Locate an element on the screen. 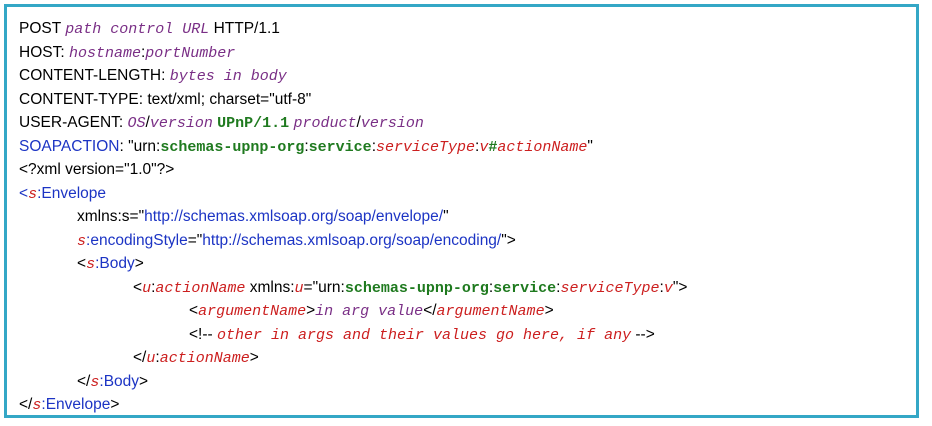 This screenshot has height=426, width=932. xml-declaration: <?xml version="1.0"?> is located at coordinates (97, 169).